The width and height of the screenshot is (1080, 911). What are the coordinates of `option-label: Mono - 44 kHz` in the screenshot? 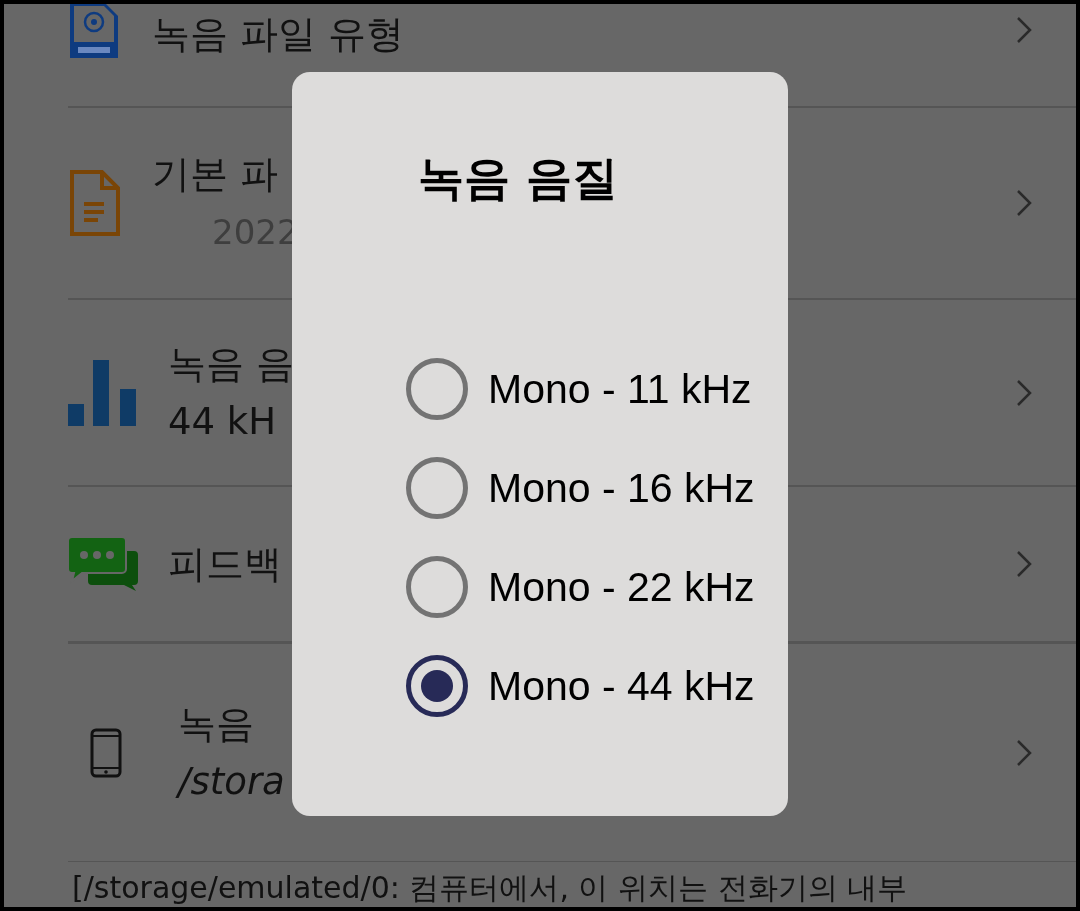 It's located at (621, 686).